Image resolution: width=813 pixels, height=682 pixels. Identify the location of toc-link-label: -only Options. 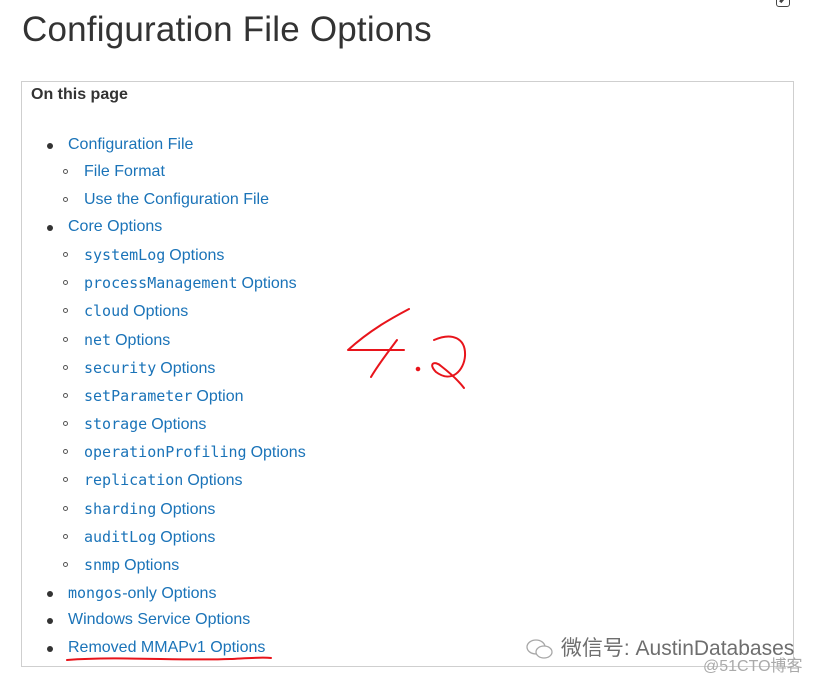
(169, 593).